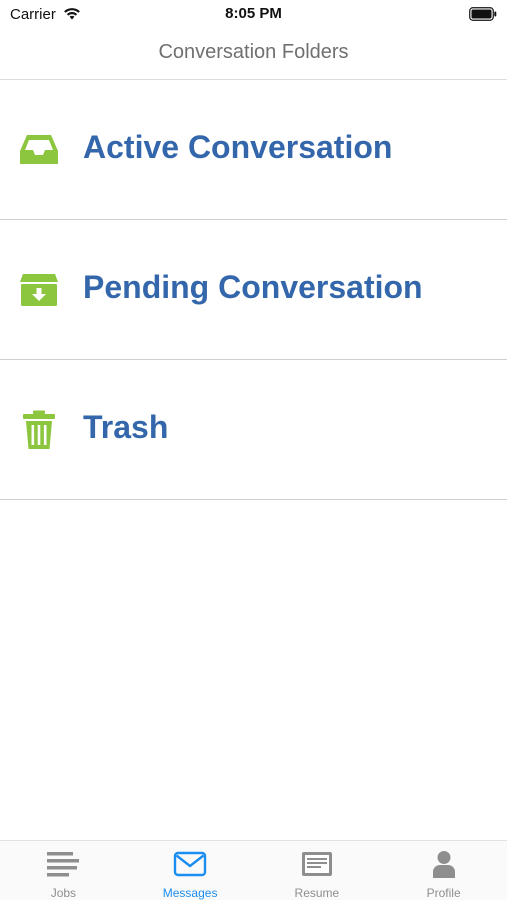 The image size is (507, 900). Describe the element at coordinates (63, 864) in the screenshot. I see `list-icon` at that location.